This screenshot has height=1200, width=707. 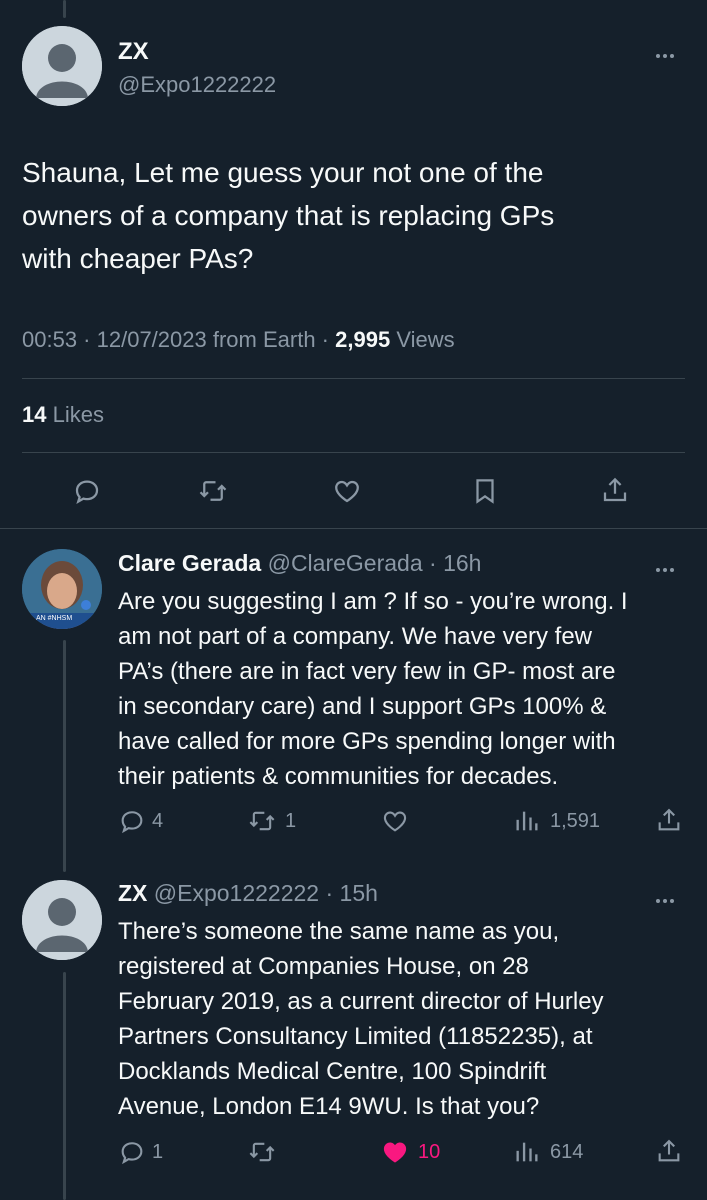 I want to click on reply-count: 1, so click(x=158, y=1152).